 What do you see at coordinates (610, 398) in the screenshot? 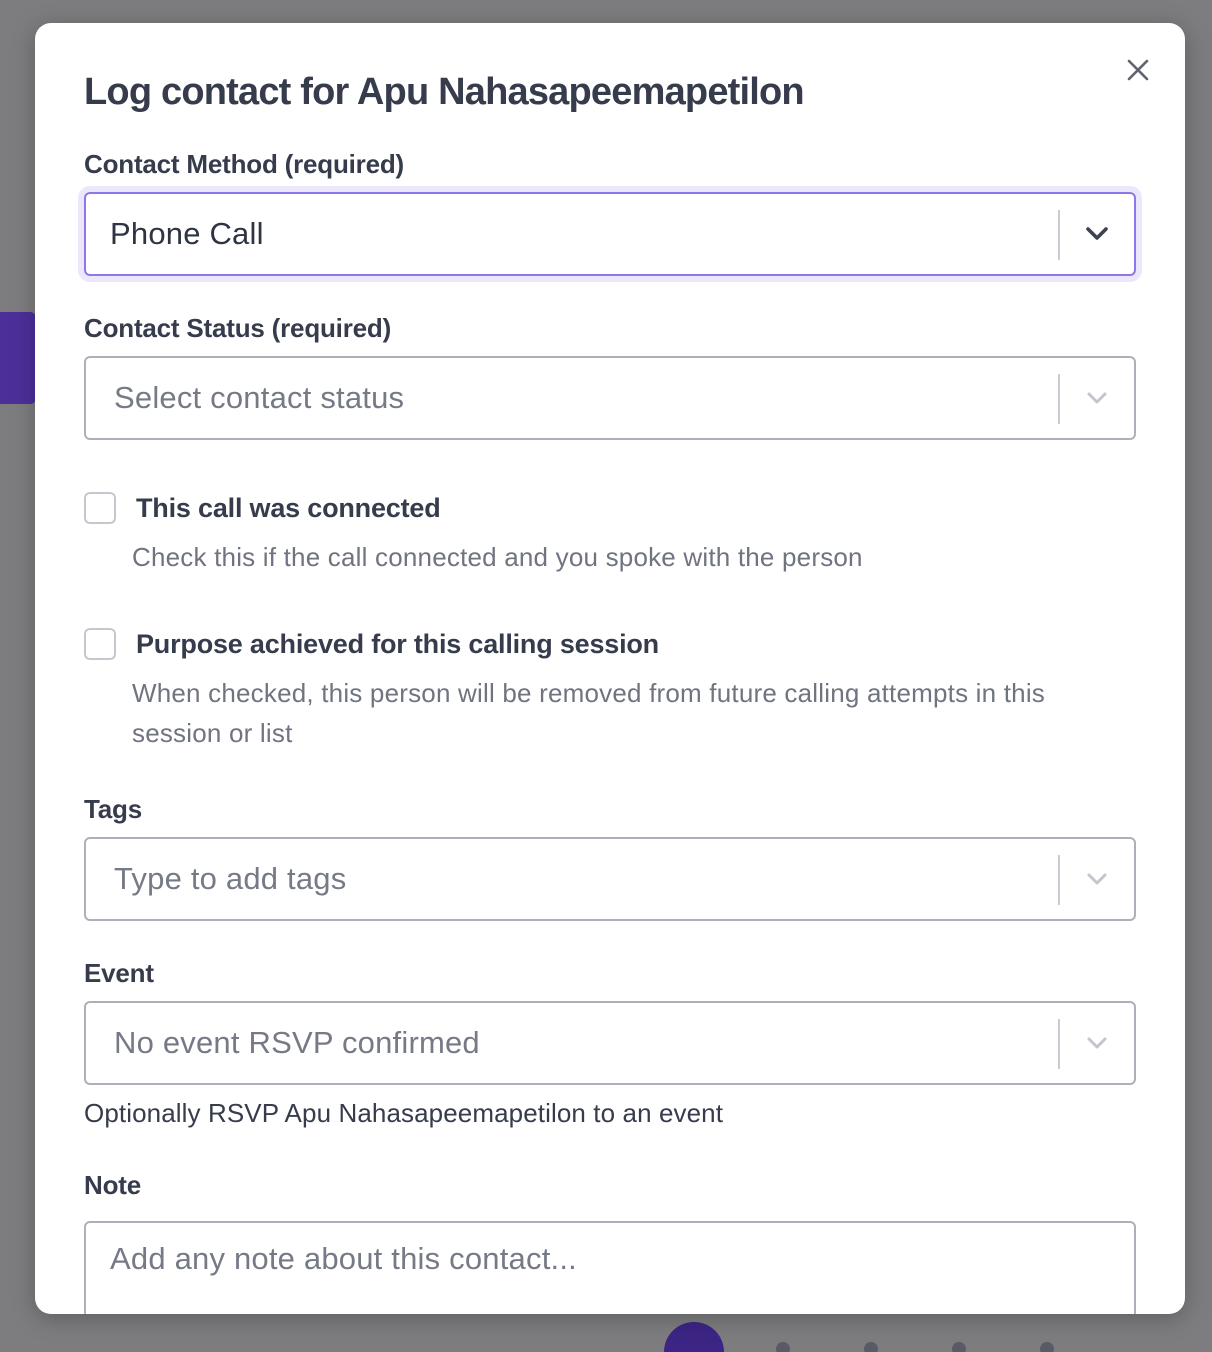
I see `contact-status-select: Select contact status` at bounding box center [610, 398].